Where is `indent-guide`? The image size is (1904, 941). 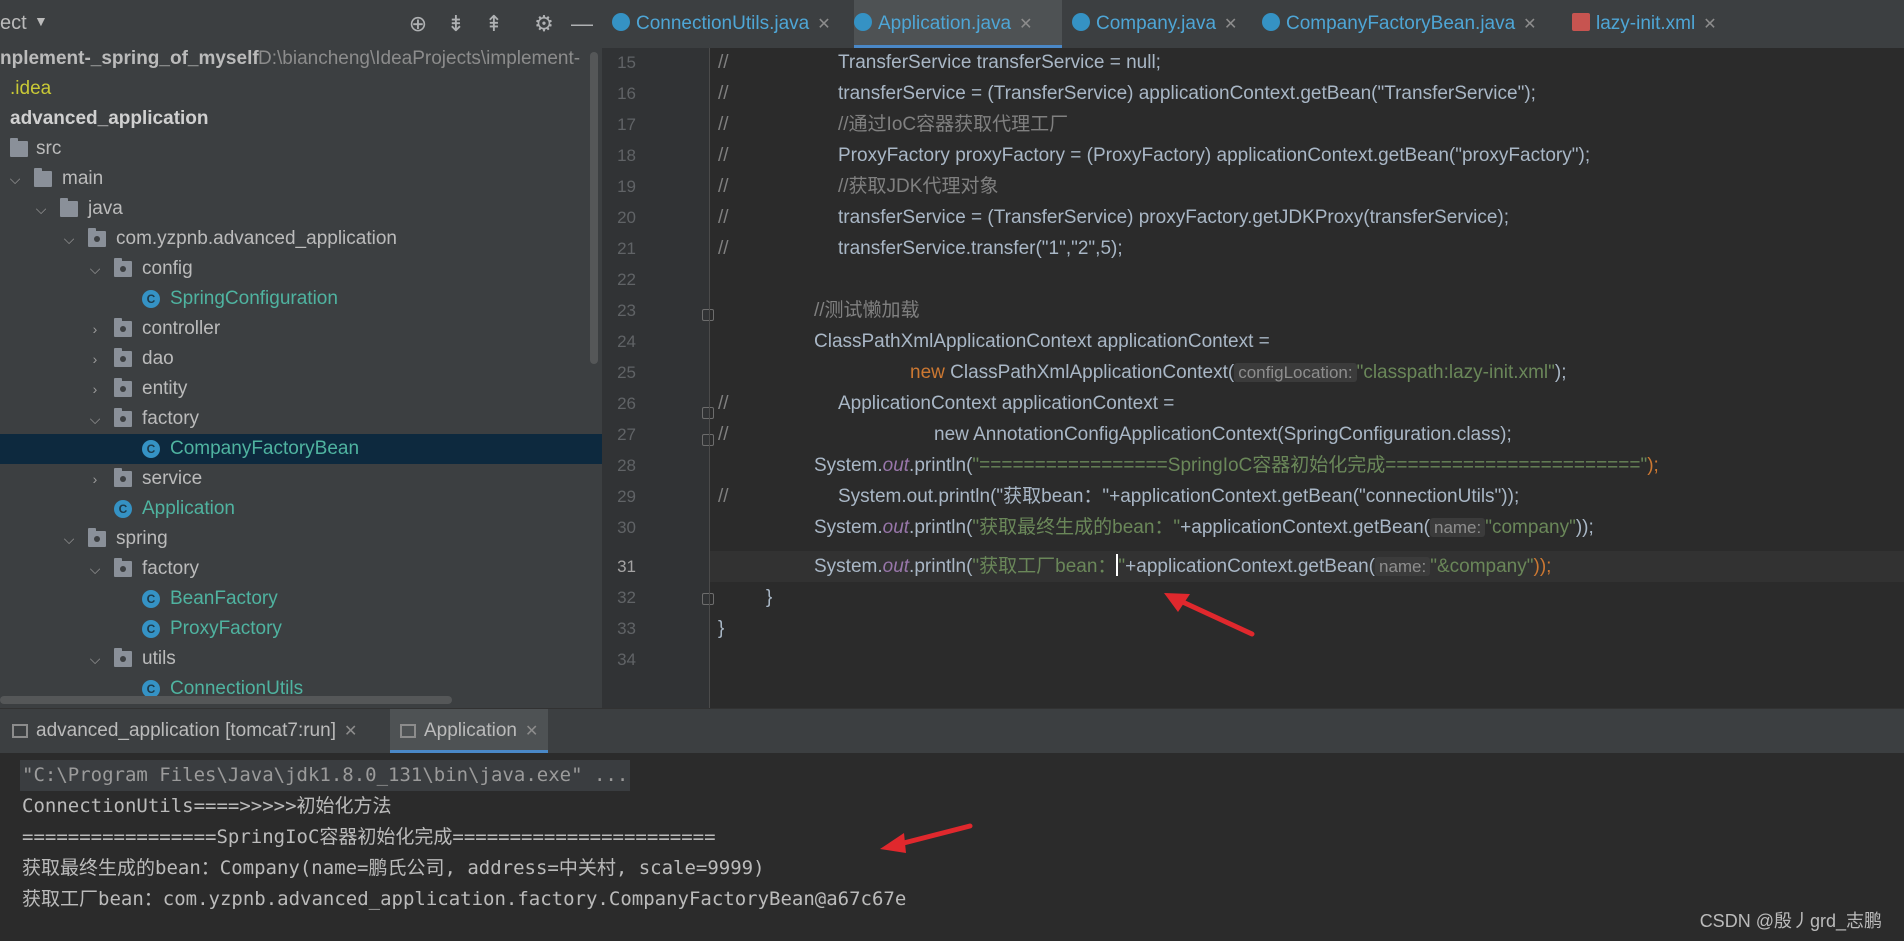 indent-guide is located at coordinates (709, 378).